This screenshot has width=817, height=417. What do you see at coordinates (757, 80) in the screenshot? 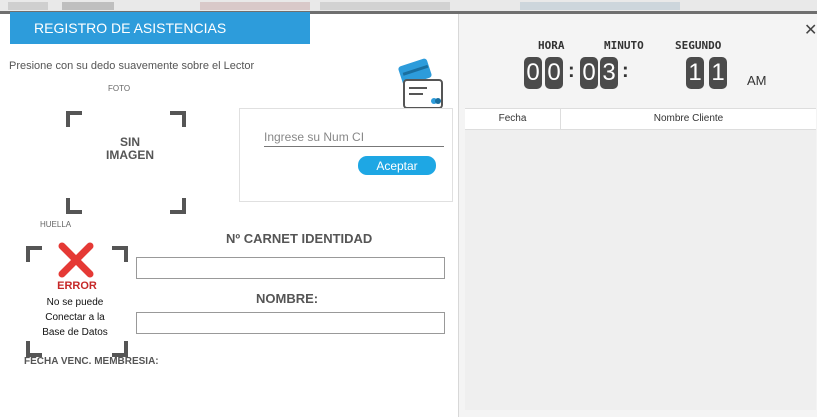
I see `am-pm-indicator: AM` at bounding box center [757, 80].